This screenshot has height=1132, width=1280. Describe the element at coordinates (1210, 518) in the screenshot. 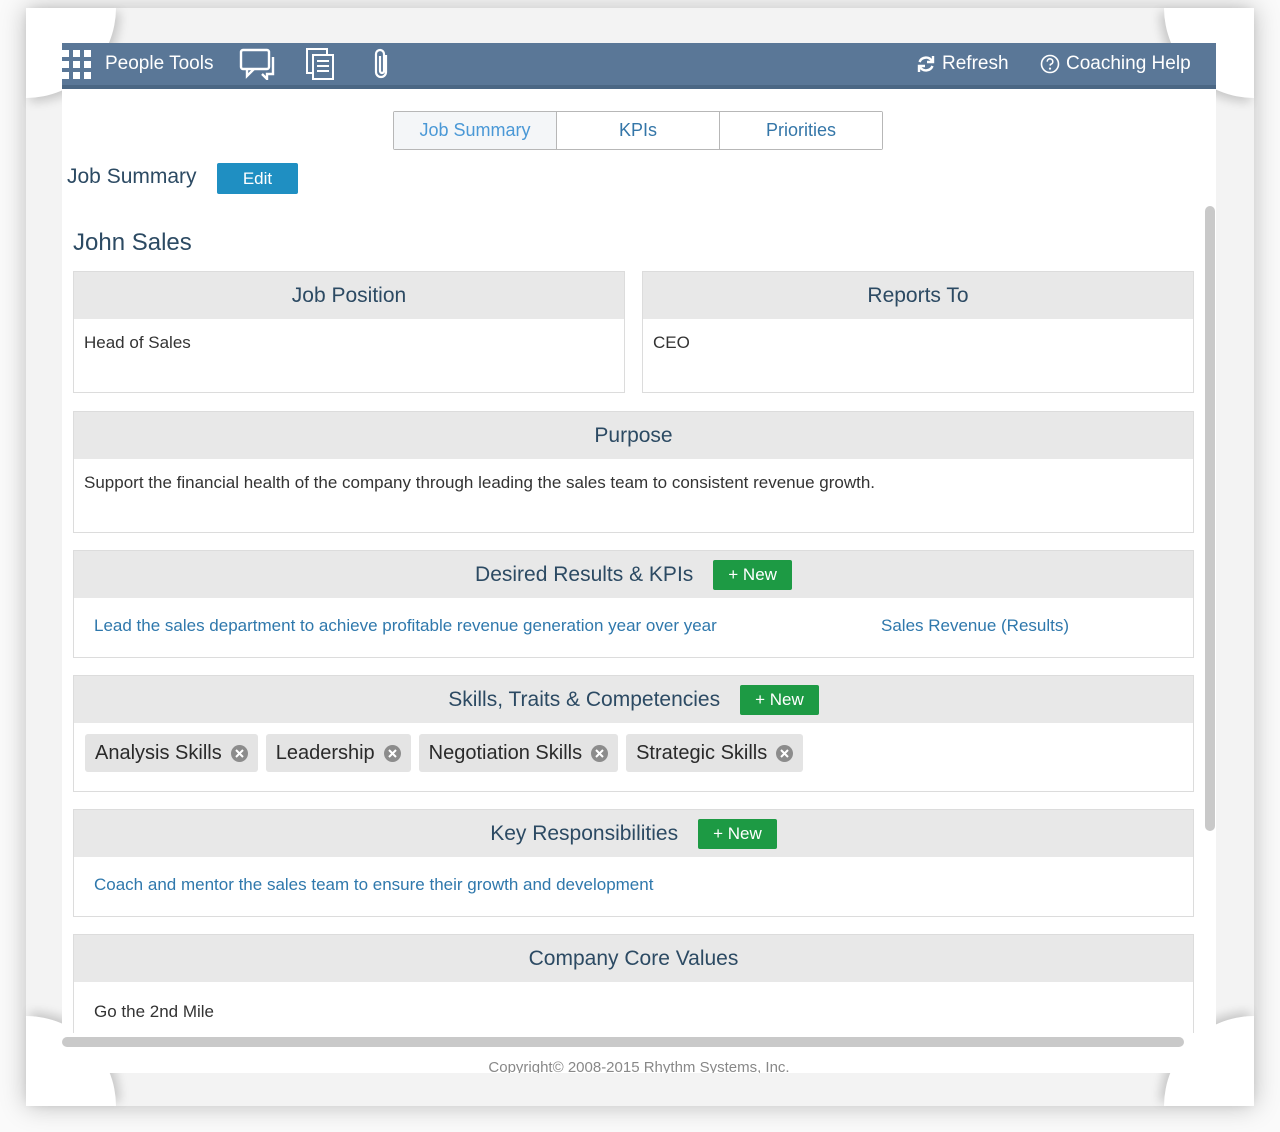

I see `vertical-scrollbar` at that location.